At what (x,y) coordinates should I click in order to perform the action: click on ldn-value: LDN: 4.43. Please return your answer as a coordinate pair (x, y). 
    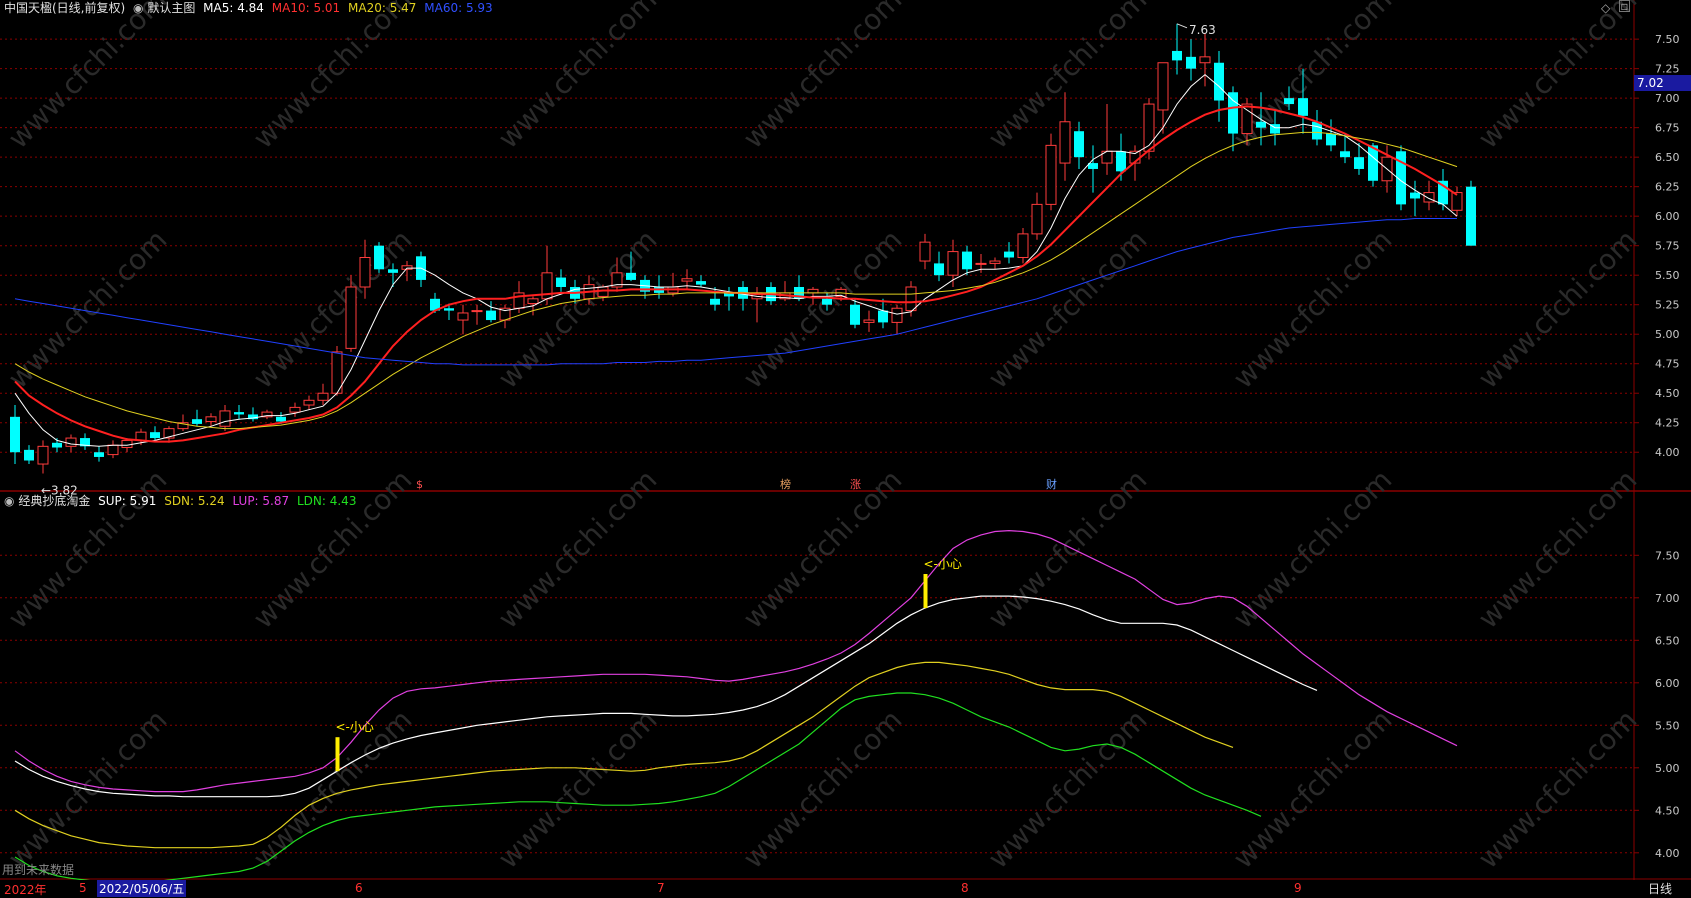
    Looking at the image, I should click on (326, 501).